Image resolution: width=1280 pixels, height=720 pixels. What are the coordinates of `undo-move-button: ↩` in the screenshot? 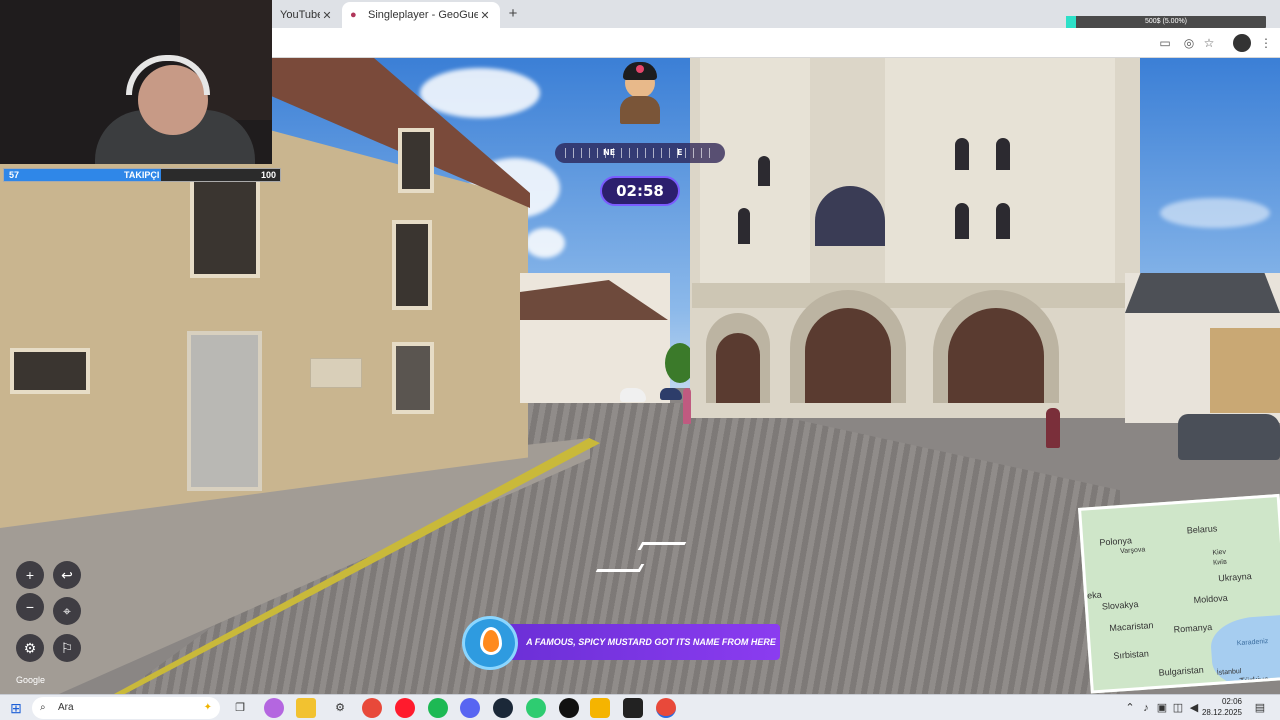 It's located at (67, 575).